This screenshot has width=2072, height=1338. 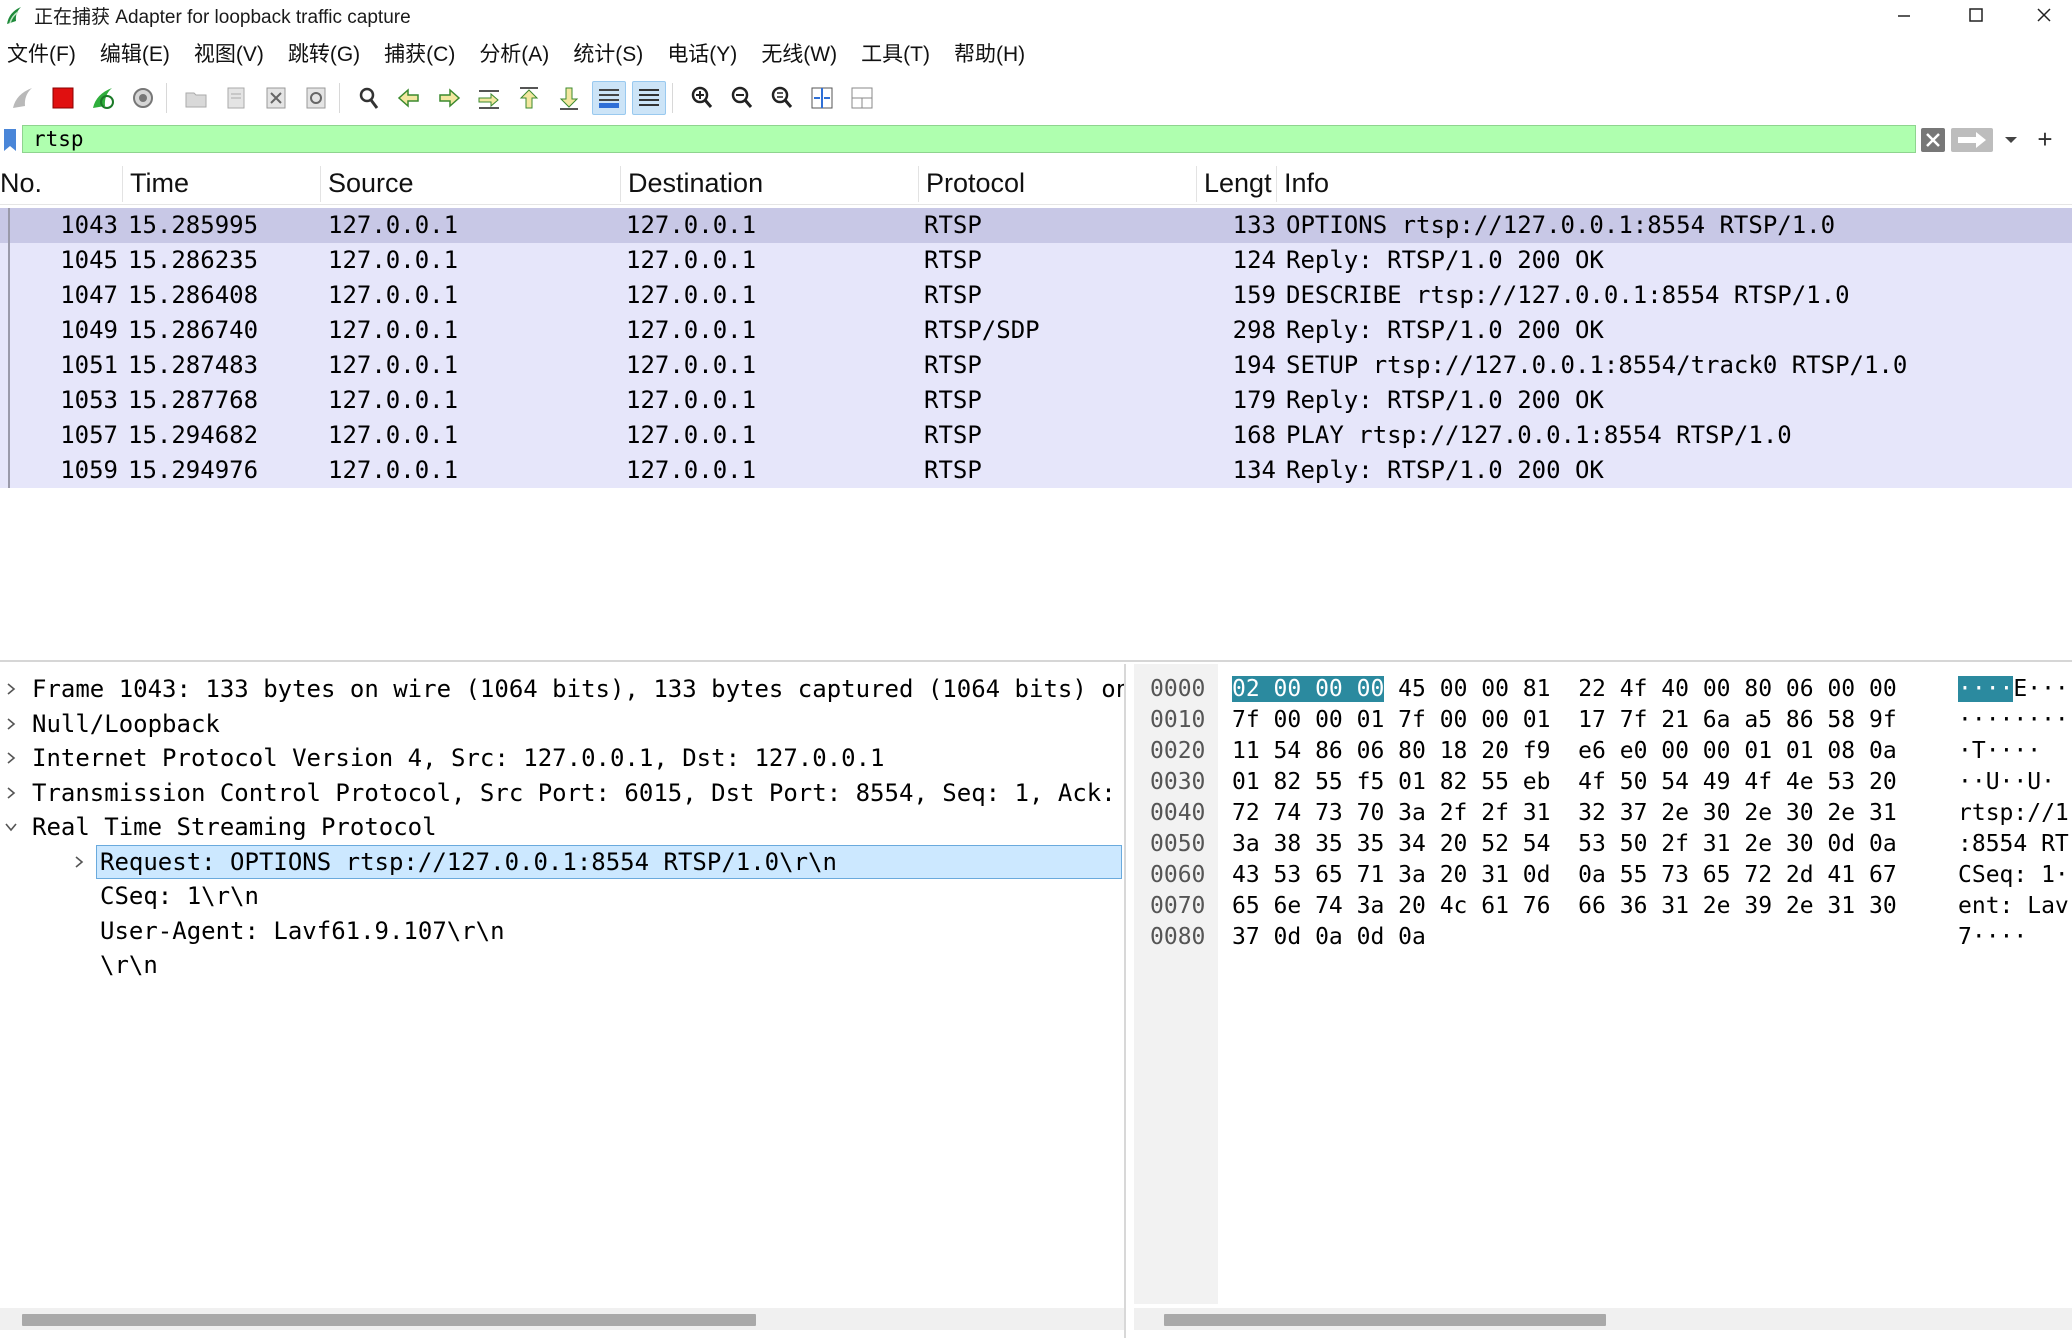 I want to click on menu-edit: 编辑(E), so click(x=138, y=53).